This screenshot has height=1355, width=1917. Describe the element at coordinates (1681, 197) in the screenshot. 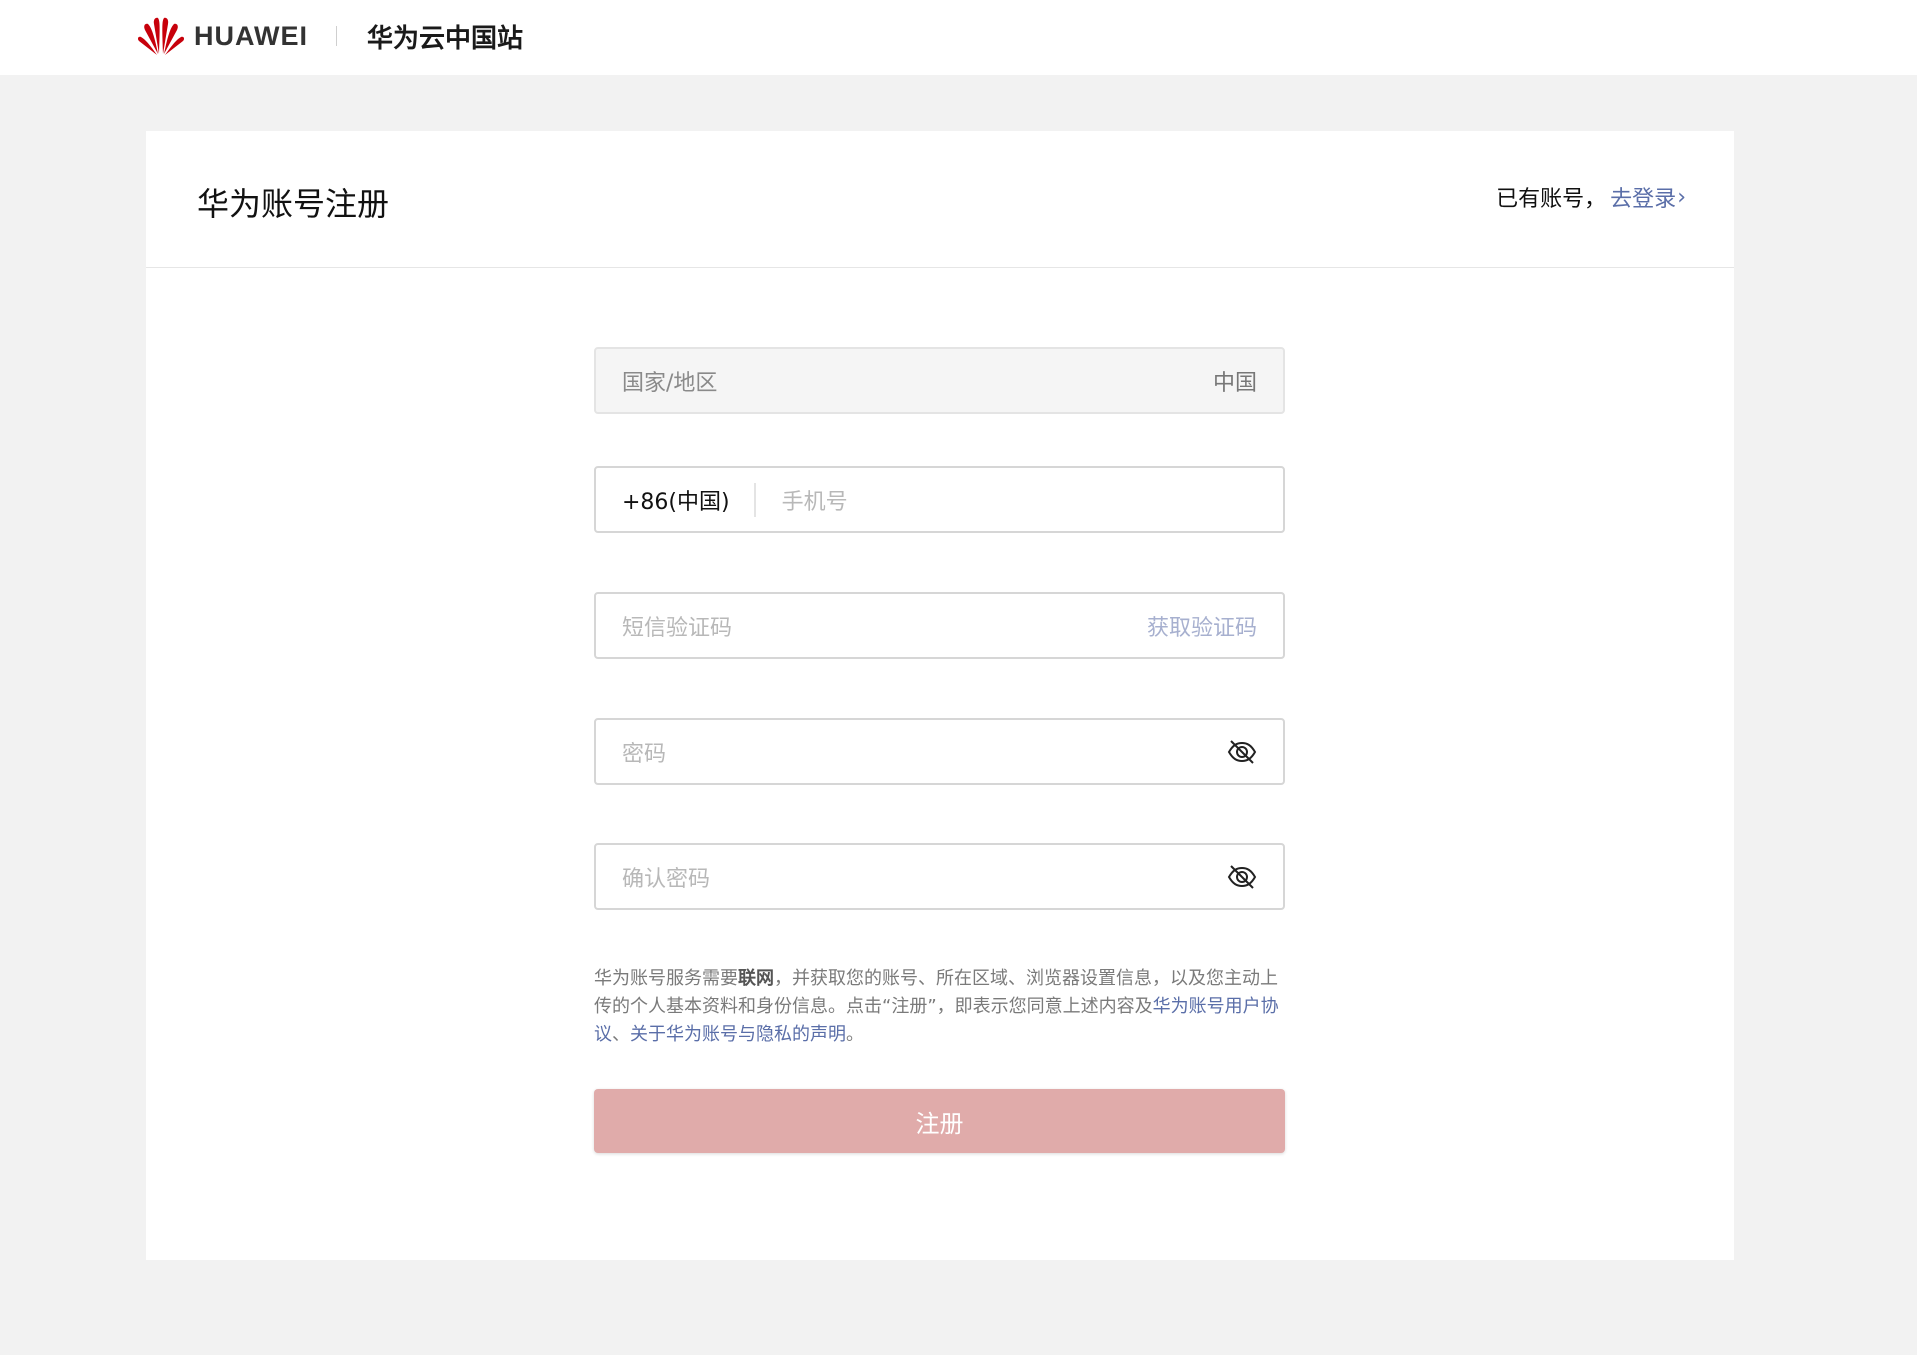

I see `chevron-right-icon: ›` at that location.